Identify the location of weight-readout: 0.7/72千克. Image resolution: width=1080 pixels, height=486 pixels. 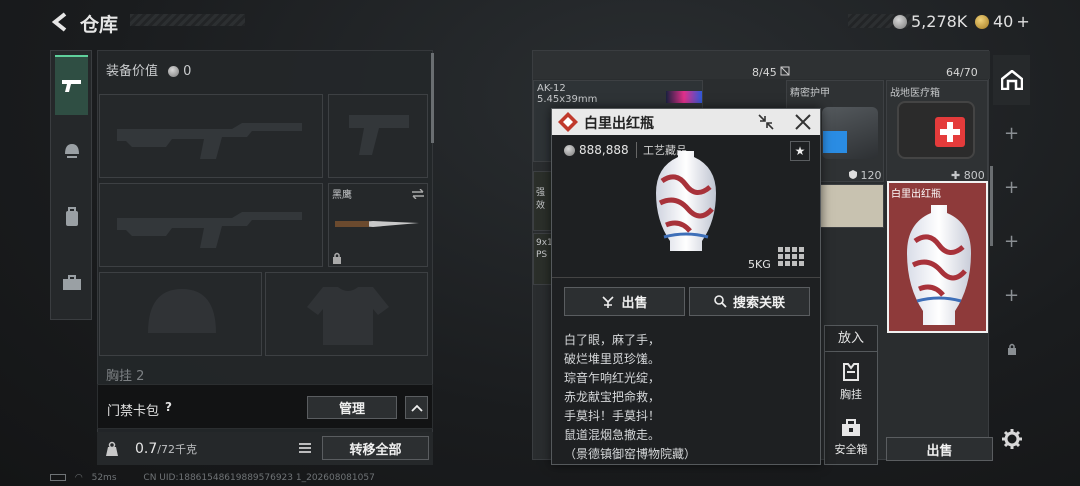
(166, 449).